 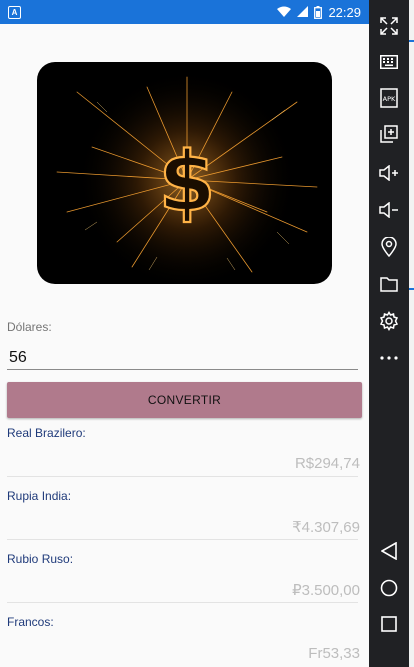 What do you see at coordinates (344, 12) in the screenshot?
I see `status-time: 22:29` at bounding box center [344, 12].